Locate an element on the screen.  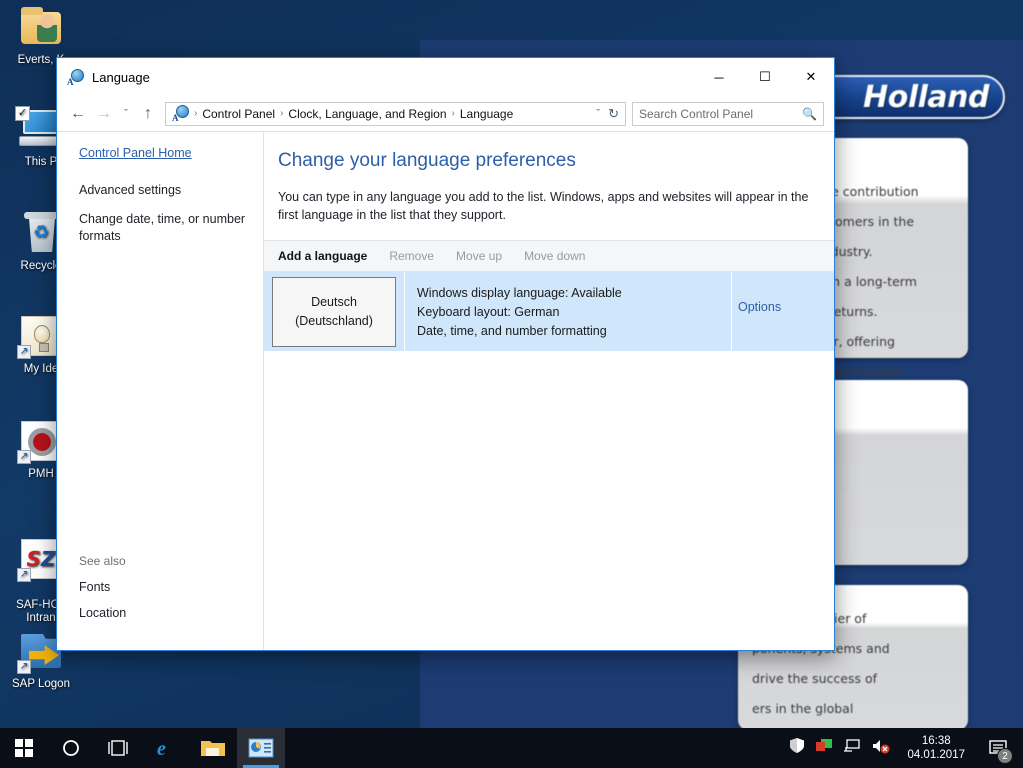
back-button: ← is located at coordinates (78, 114).